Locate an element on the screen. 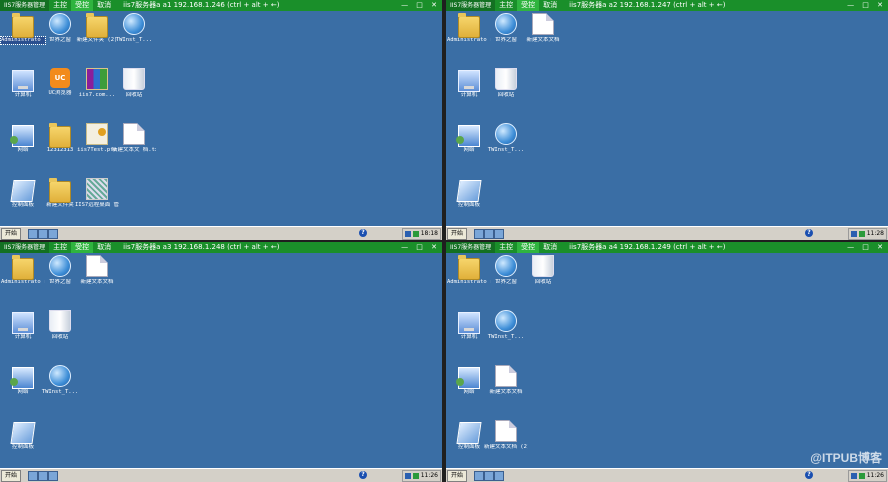  uc-browser-icon: UC is located at coordinates (60, 78).